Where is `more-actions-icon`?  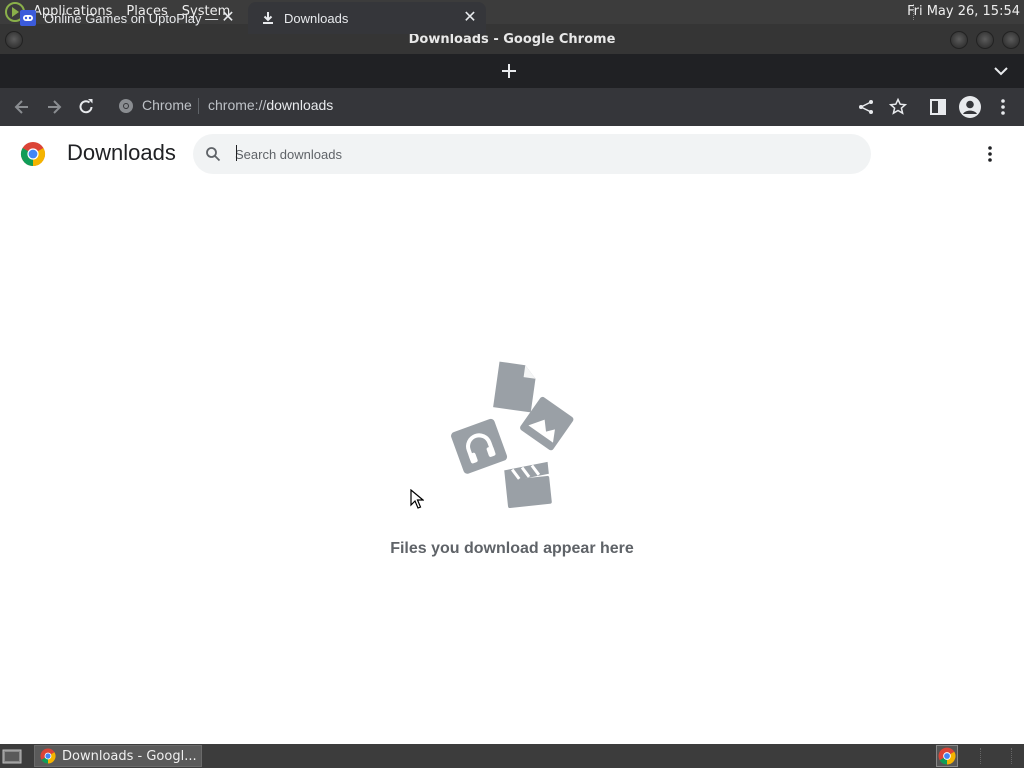 more-actions-icon is located at coordinates (990, 154).